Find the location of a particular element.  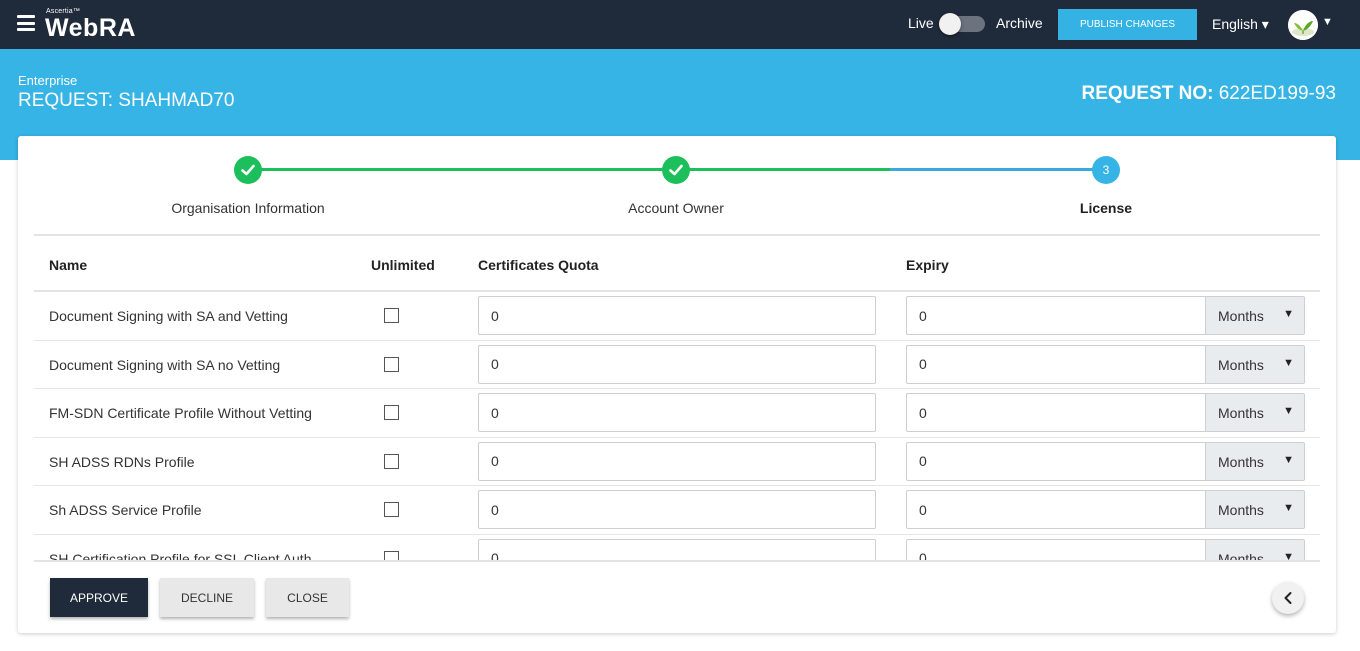

step-2-label: Account Owner is located at coordinates (676, 208).